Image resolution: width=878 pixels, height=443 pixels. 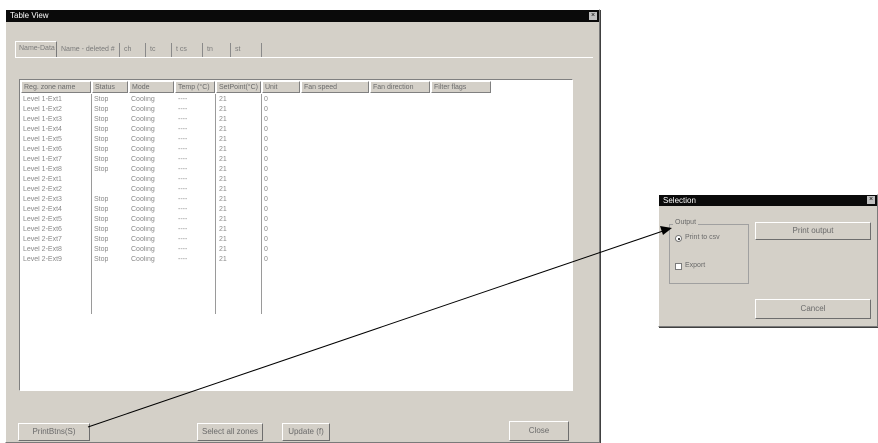 What do you see at coordinates (230, 432) in the screenshot?
I see `select-all-zones-button: Select all zones` at bounding box center [230, 432].